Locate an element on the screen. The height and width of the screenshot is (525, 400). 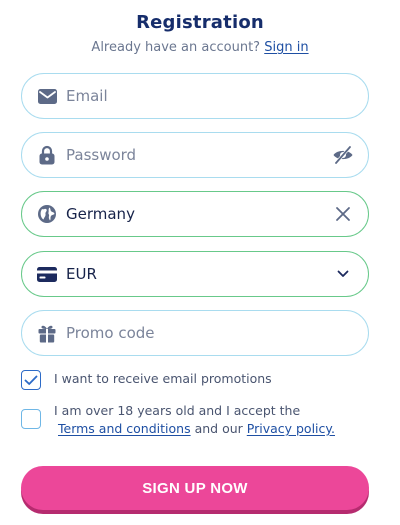
currency-value: EUR is located at coordinates (81, 274).